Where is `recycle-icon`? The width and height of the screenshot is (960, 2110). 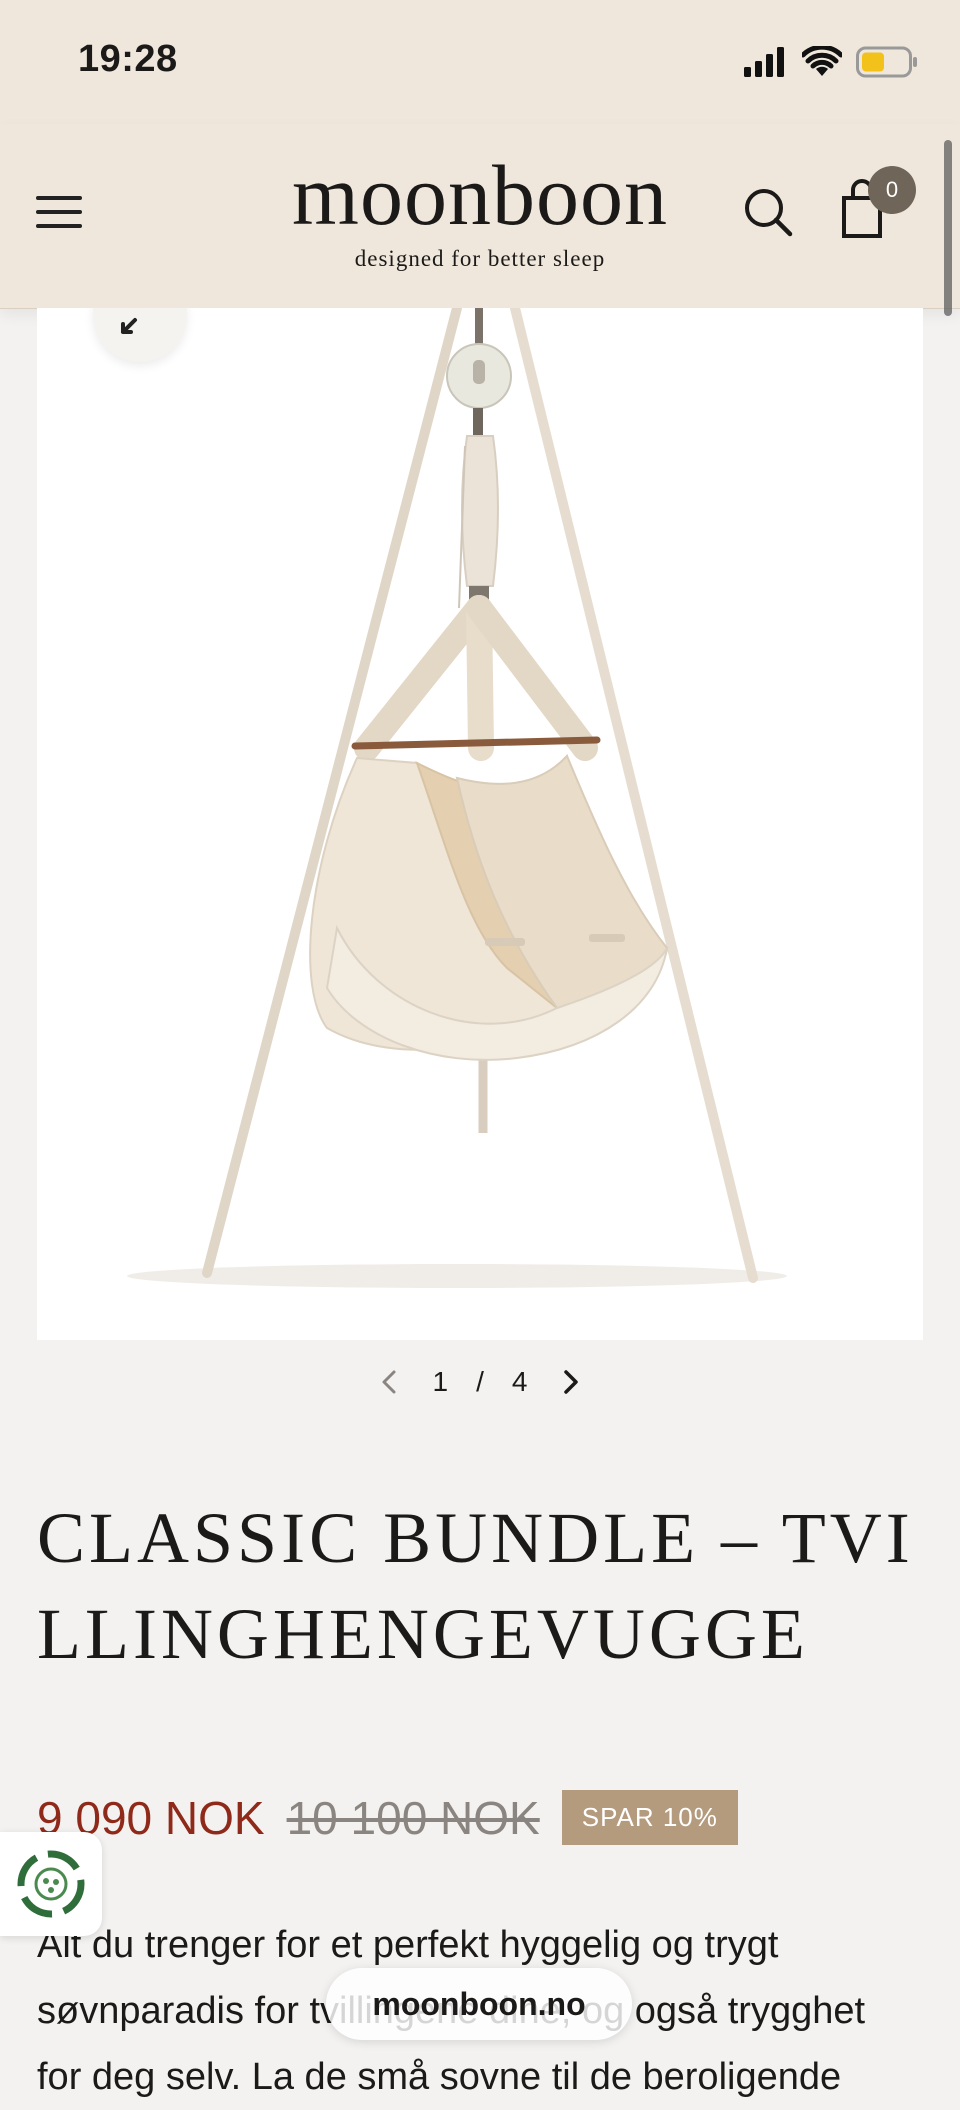 recycle-icon is located at coordinates (51, 1884).